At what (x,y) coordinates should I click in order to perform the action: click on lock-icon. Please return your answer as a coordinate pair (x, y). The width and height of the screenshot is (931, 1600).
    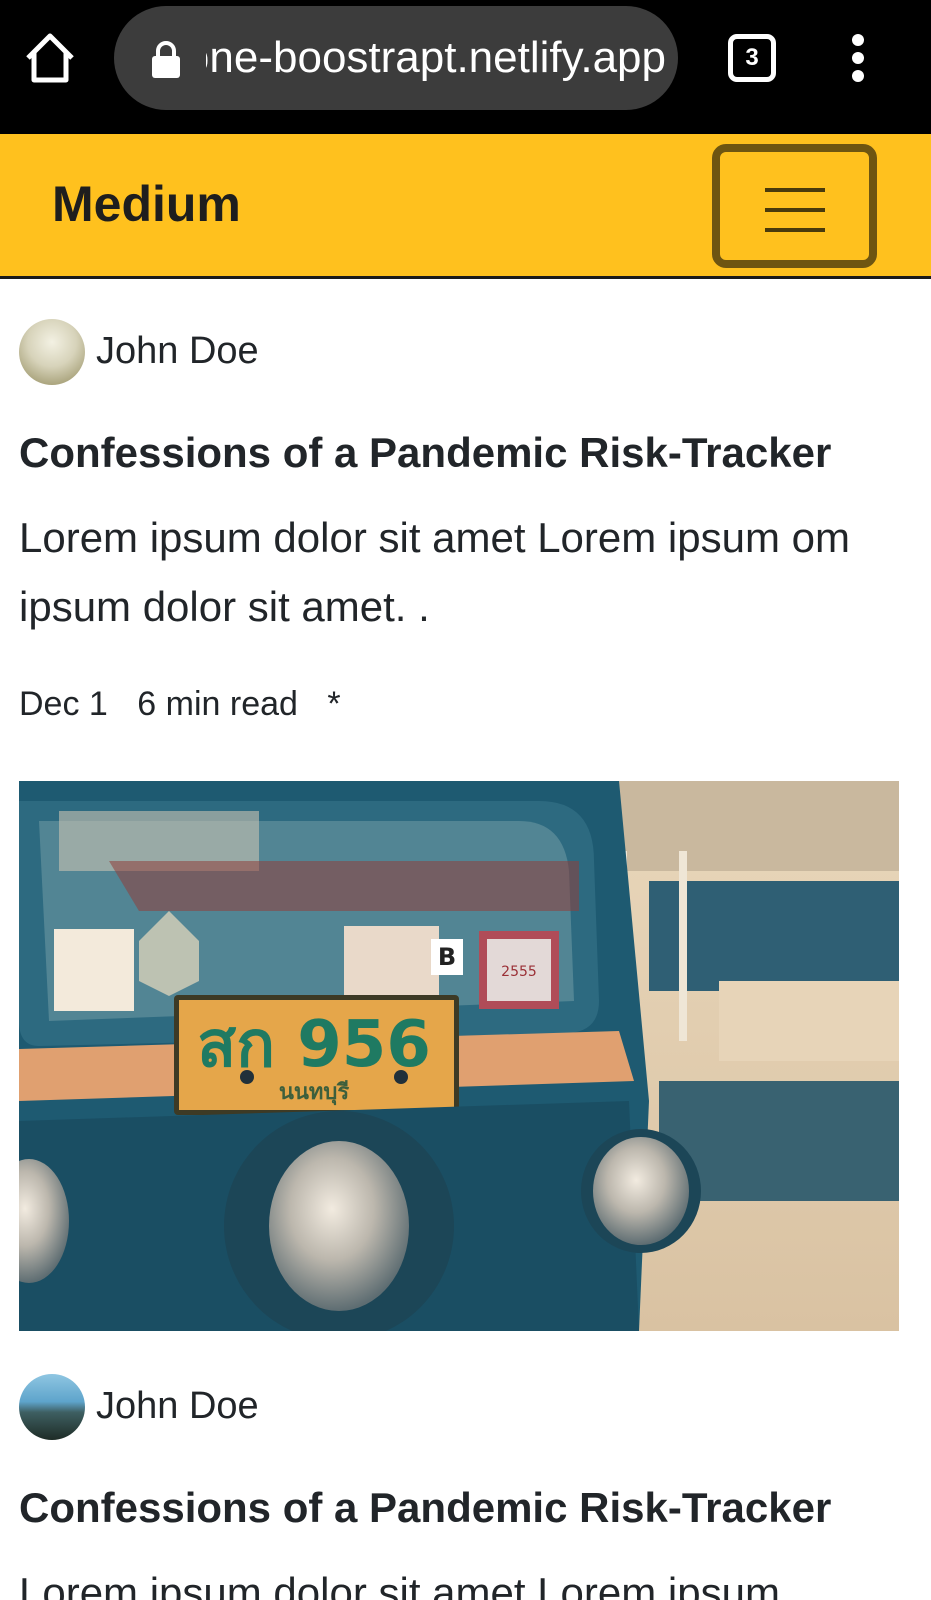
    Looking at the image, I should click on (166, 59).